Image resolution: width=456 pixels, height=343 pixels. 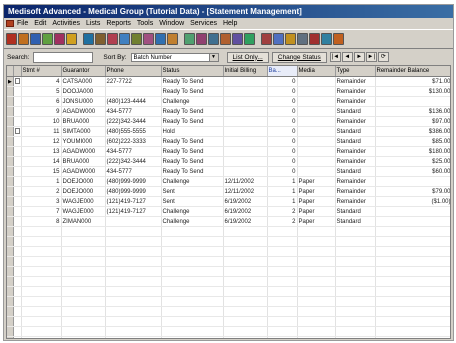 I want to click on search-input, so click(x=63, y=57).